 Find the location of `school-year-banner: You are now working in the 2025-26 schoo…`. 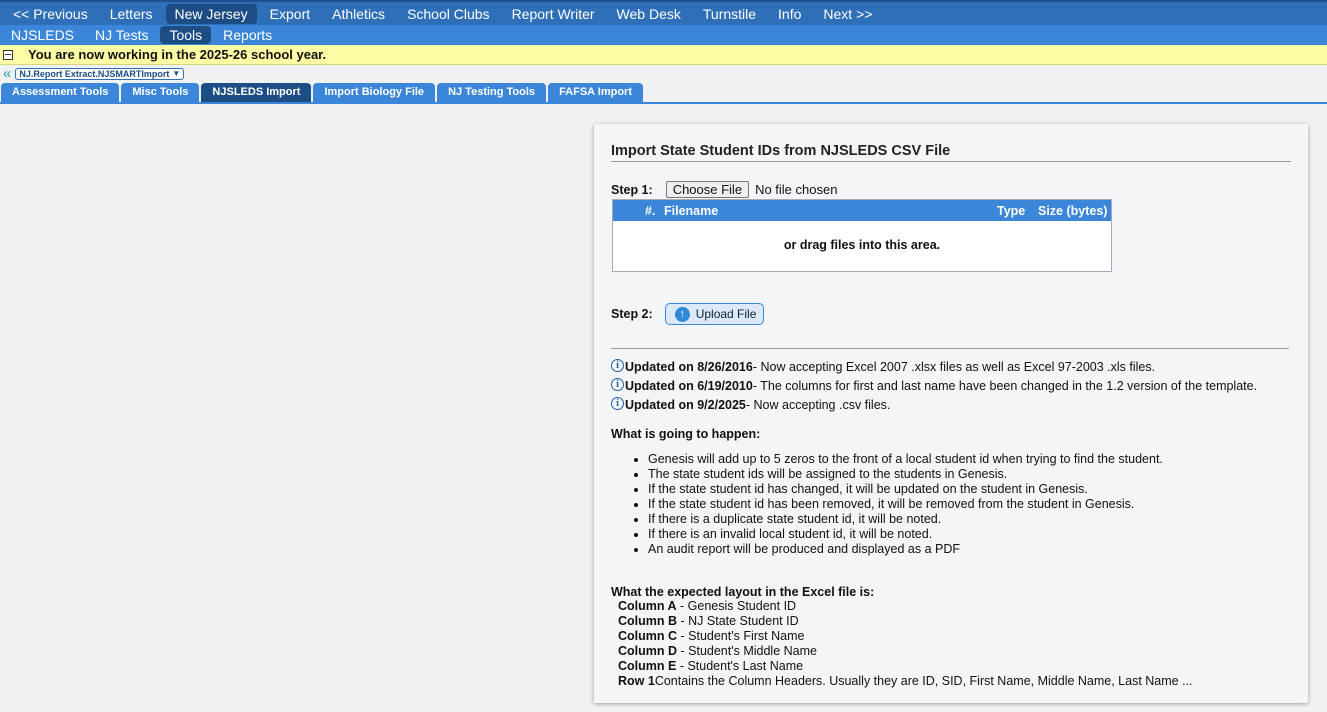

school-year-banner: You are now working in the 2025-26 schoo… is located at coordinates (663, 55).